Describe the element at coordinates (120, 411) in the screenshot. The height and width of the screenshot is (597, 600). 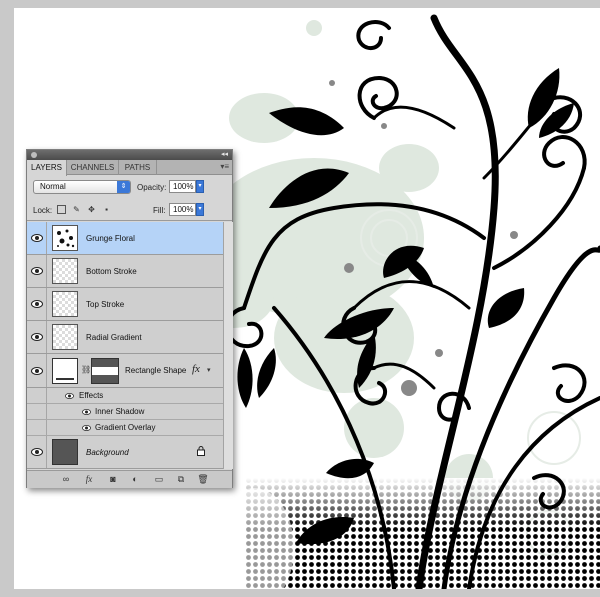
I see `effect-label: Inner Shadow` at that location.